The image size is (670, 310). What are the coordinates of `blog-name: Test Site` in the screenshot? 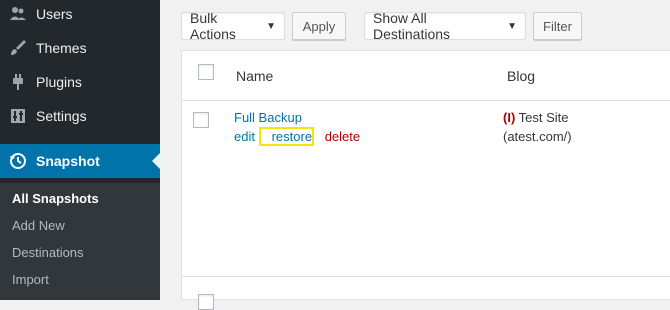 It's located at (543, 117).